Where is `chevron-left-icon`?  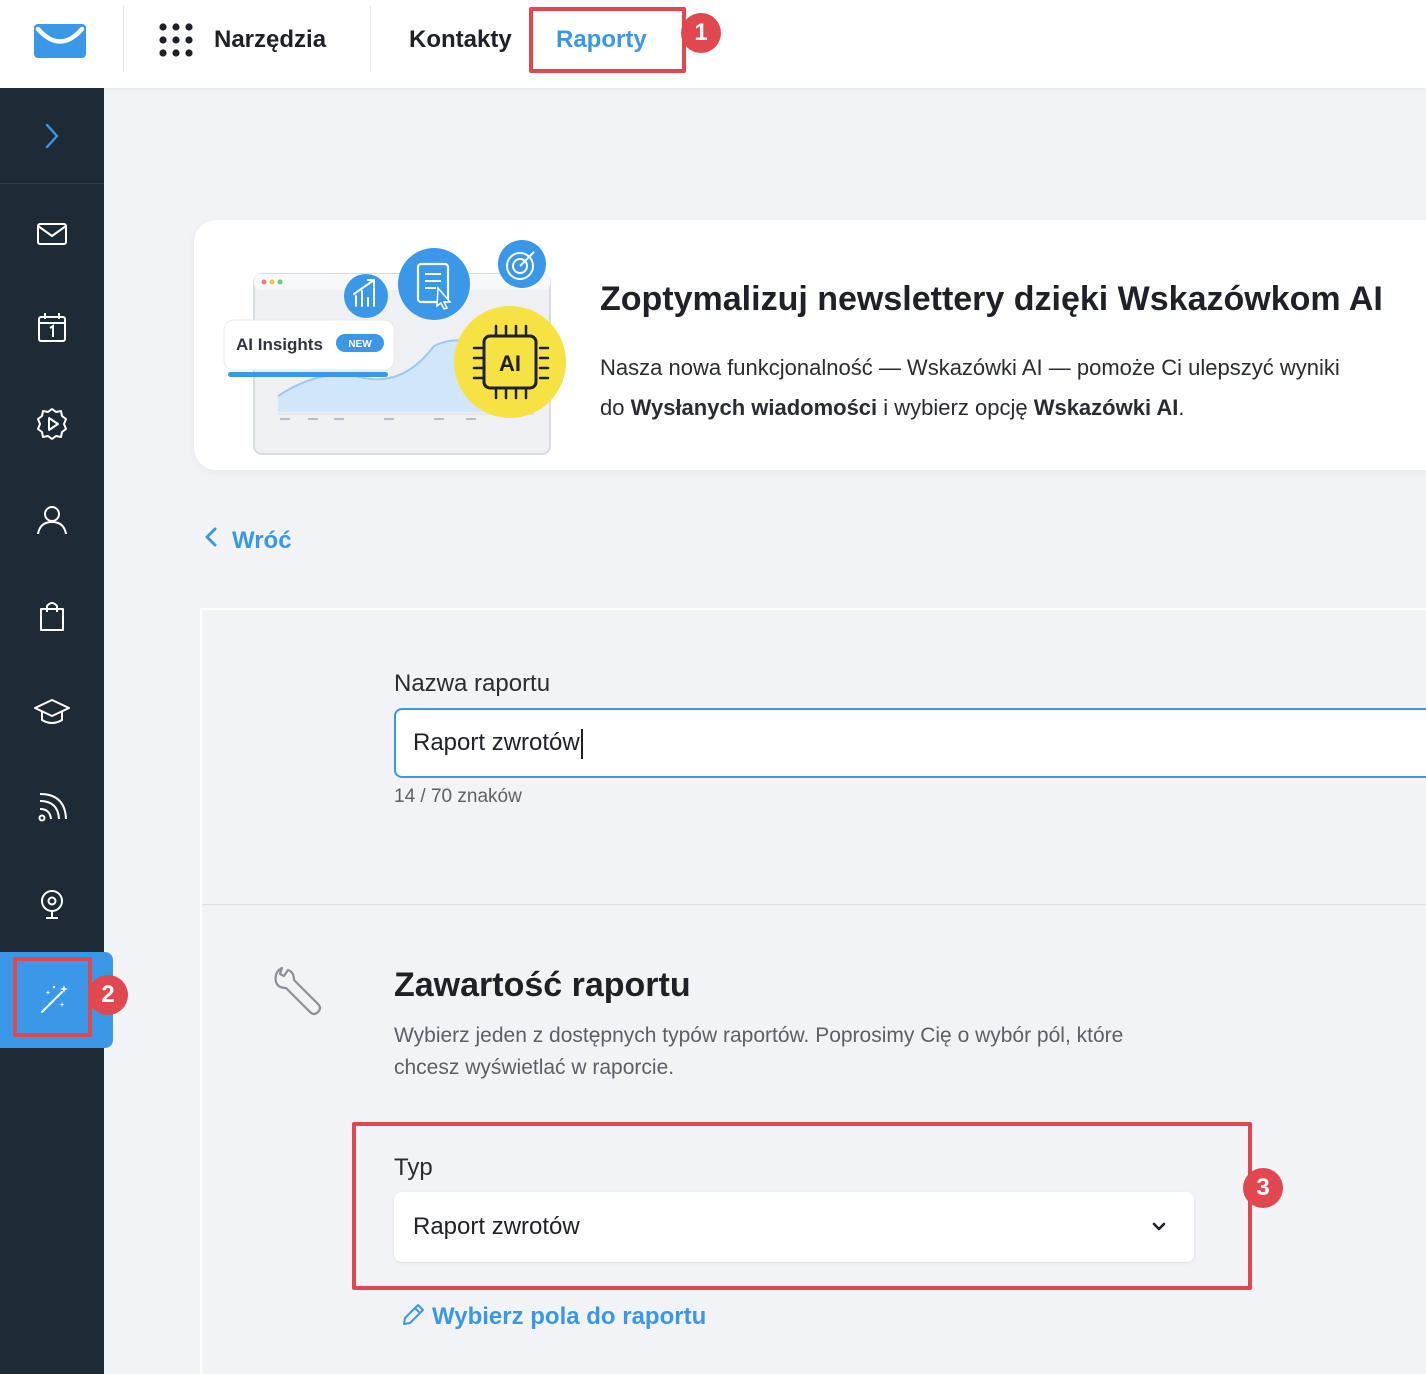
chevron-left-icon is located at coordinates (211, 537).